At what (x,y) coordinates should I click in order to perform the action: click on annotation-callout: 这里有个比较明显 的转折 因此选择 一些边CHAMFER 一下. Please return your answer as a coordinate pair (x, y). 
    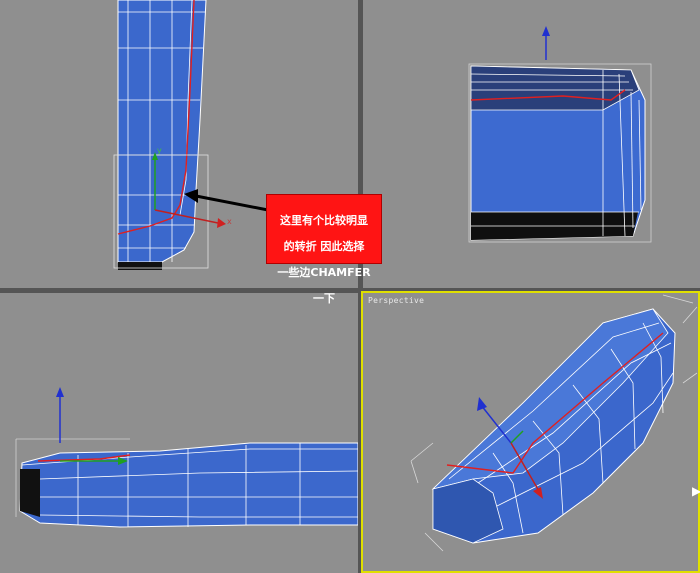
    Looking at the image, I should click on (324, 249).